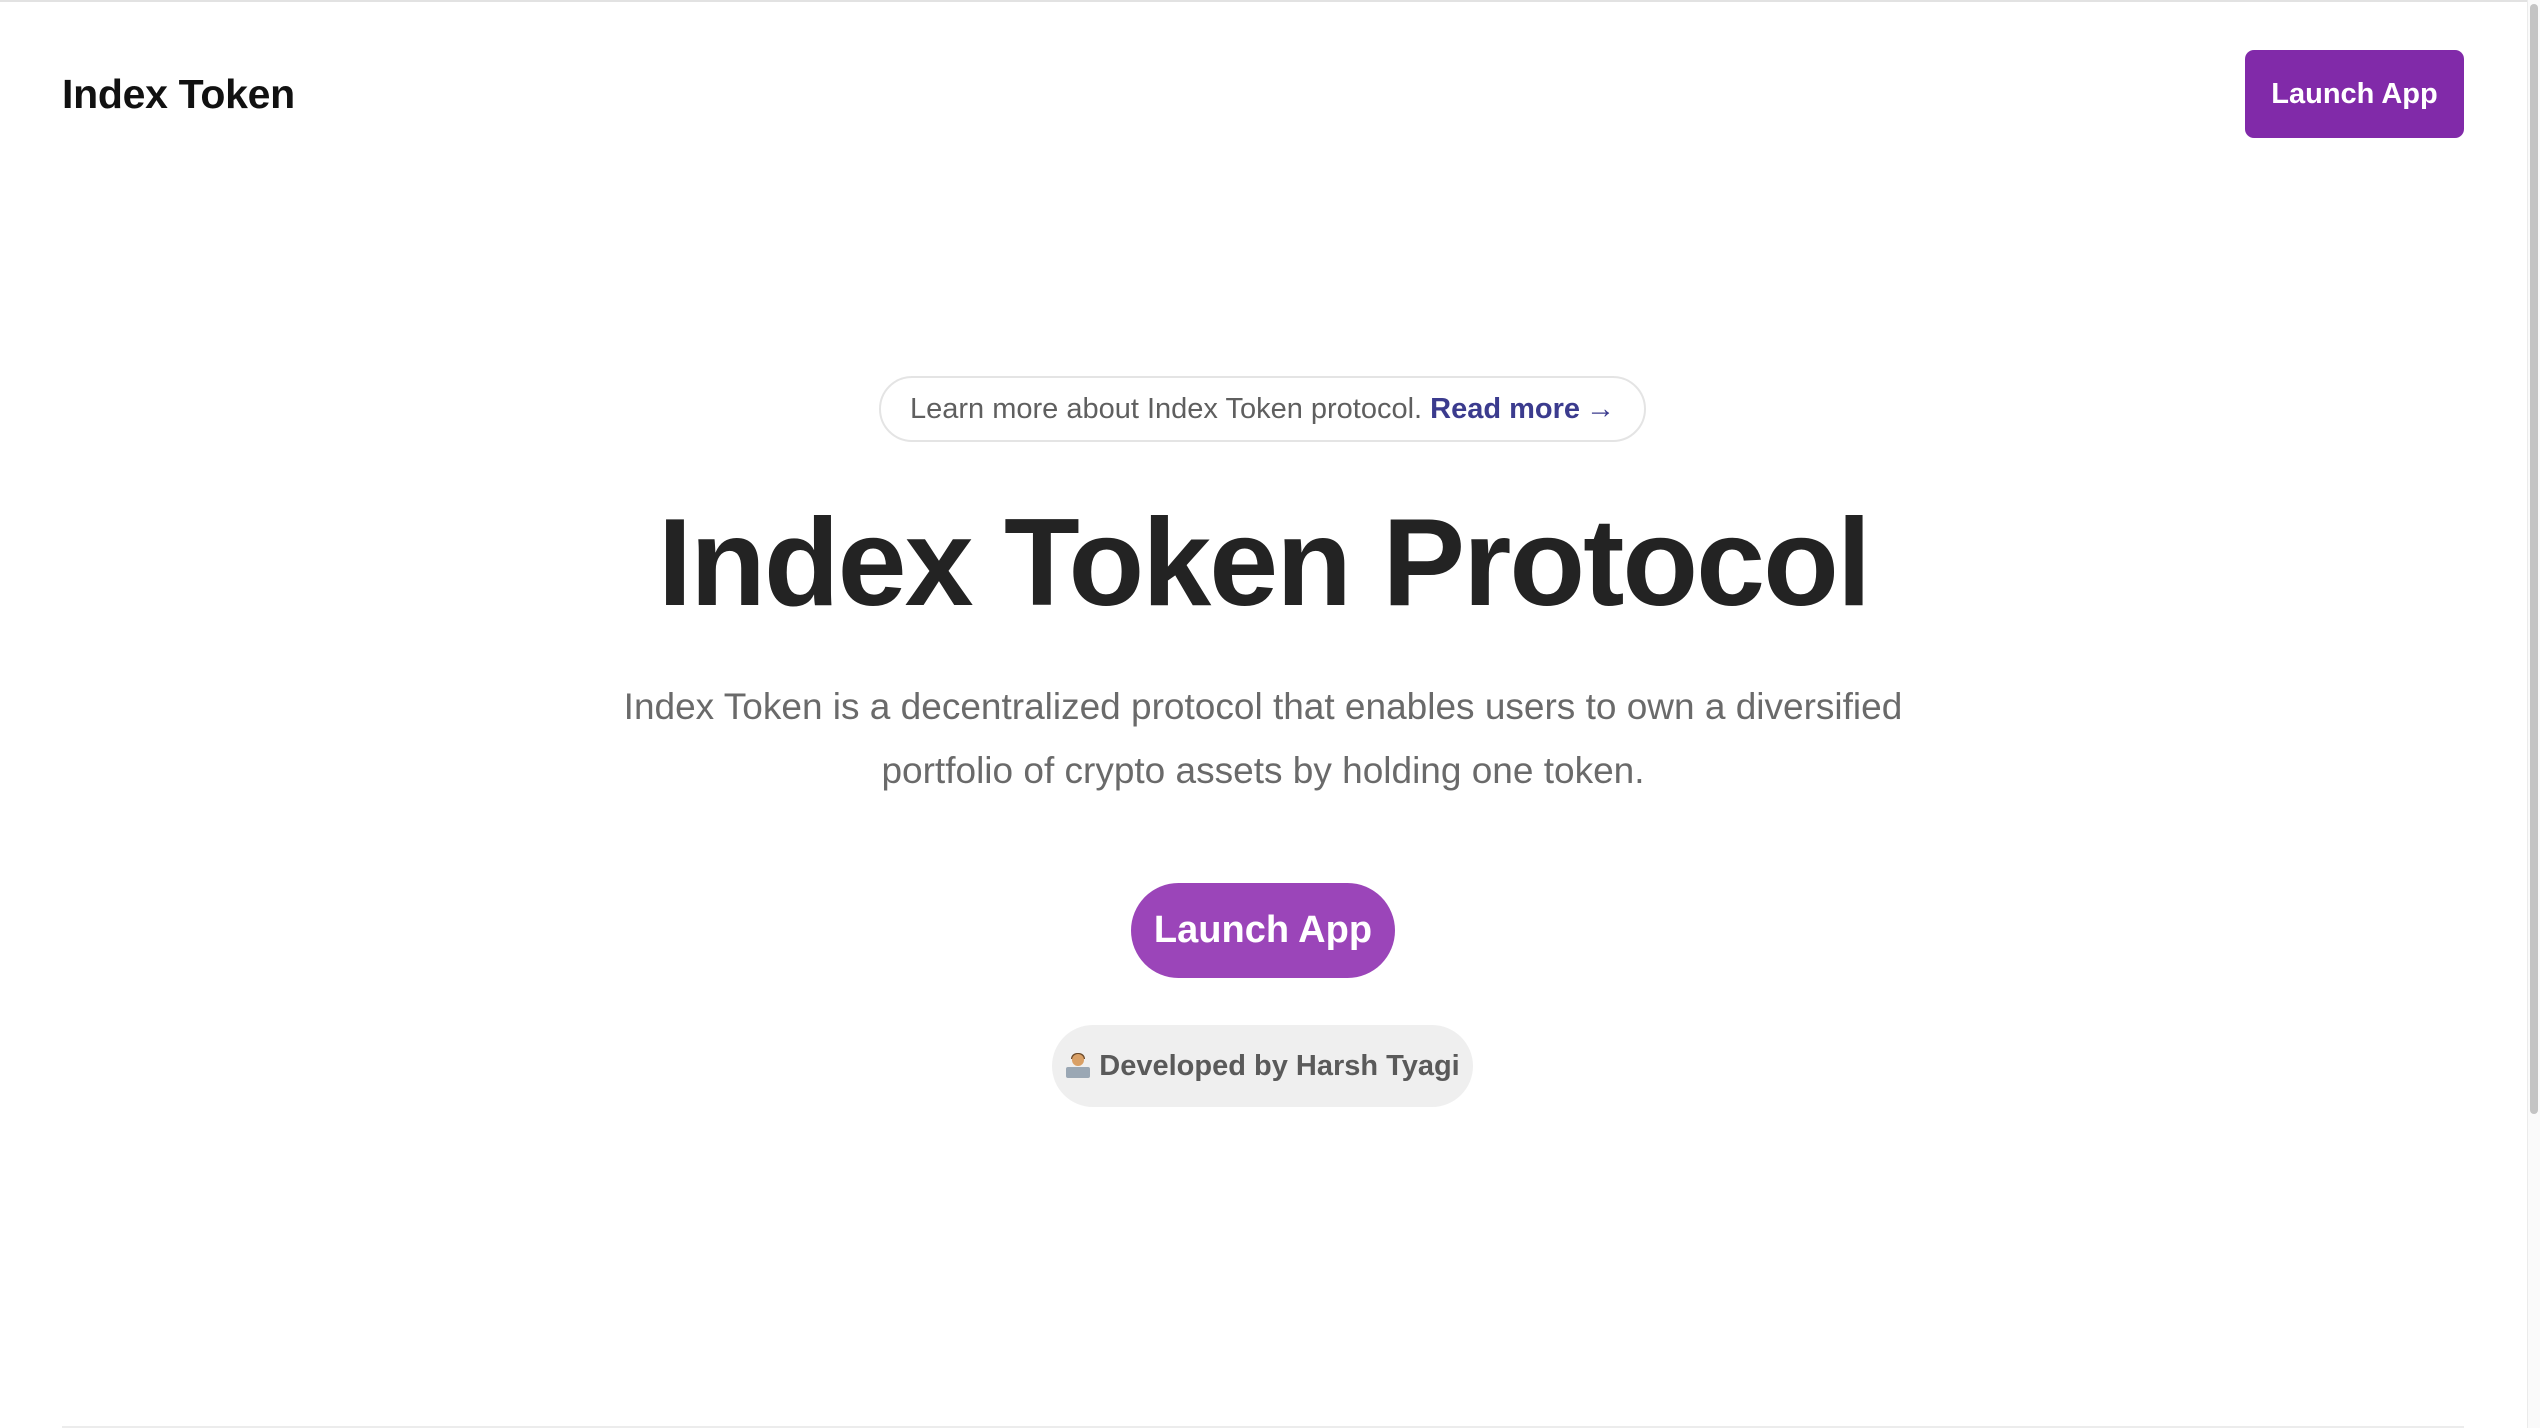  What do you see at coordinates (1264, 563) in the screenshot?
I see `hero-title: Index Token Protocol` at bounding box center [1264, 563].